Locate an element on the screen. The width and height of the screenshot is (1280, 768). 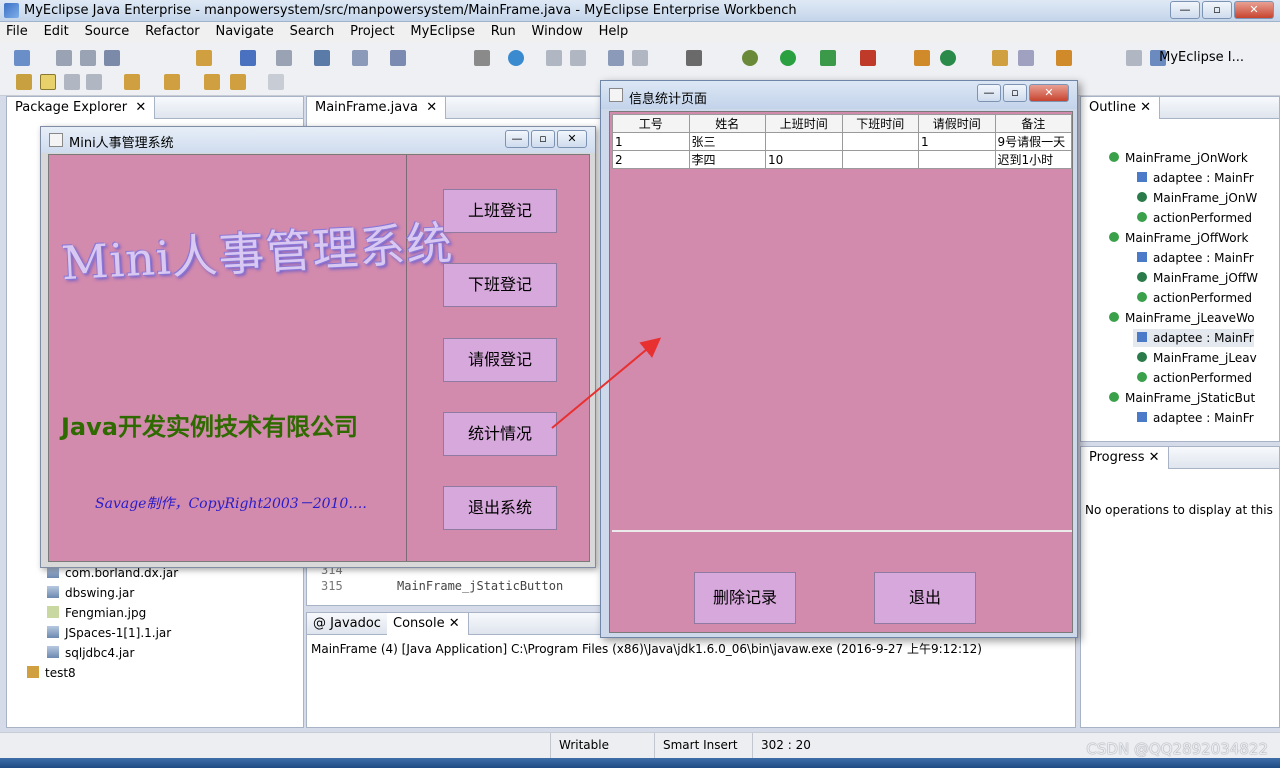
run-history-icon is located at coordinates (828, 58).